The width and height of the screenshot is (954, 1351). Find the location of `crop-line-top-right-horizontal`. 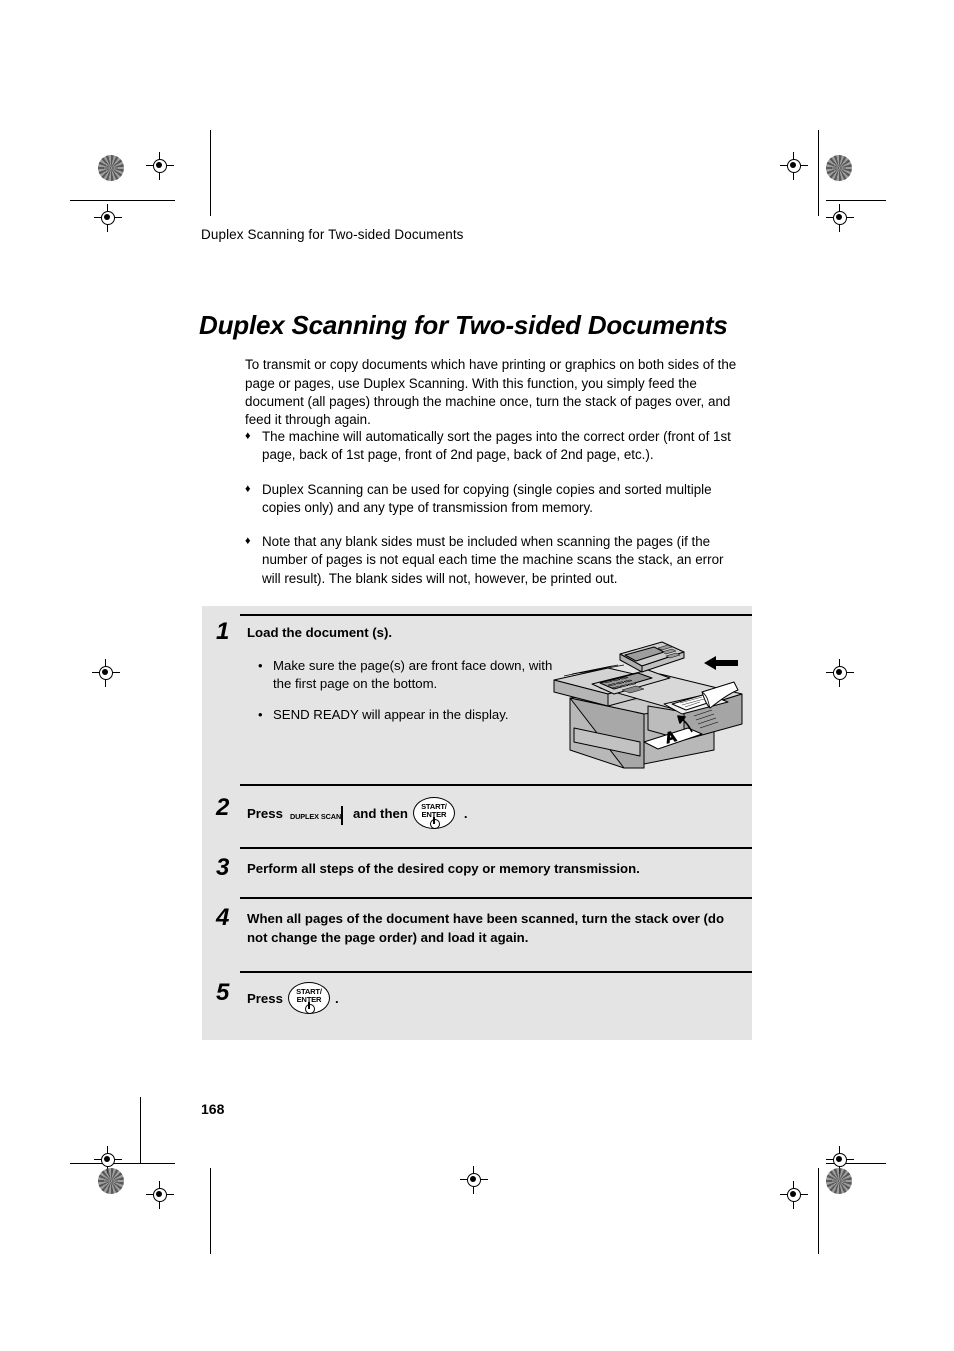

crop-line-top-right-horizontal is located at coordinates (856, 200).